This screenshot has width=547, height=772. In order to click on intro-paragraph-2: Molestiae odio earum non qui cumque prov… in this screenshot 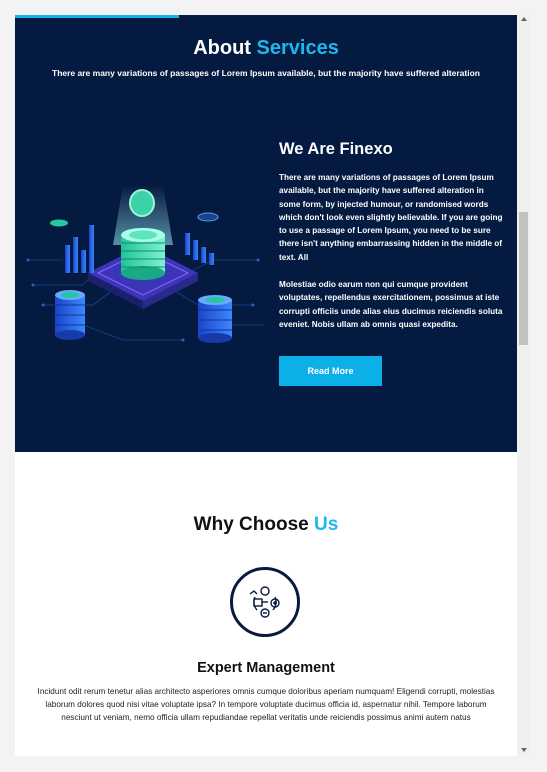, I will do `click(391, 304)`.